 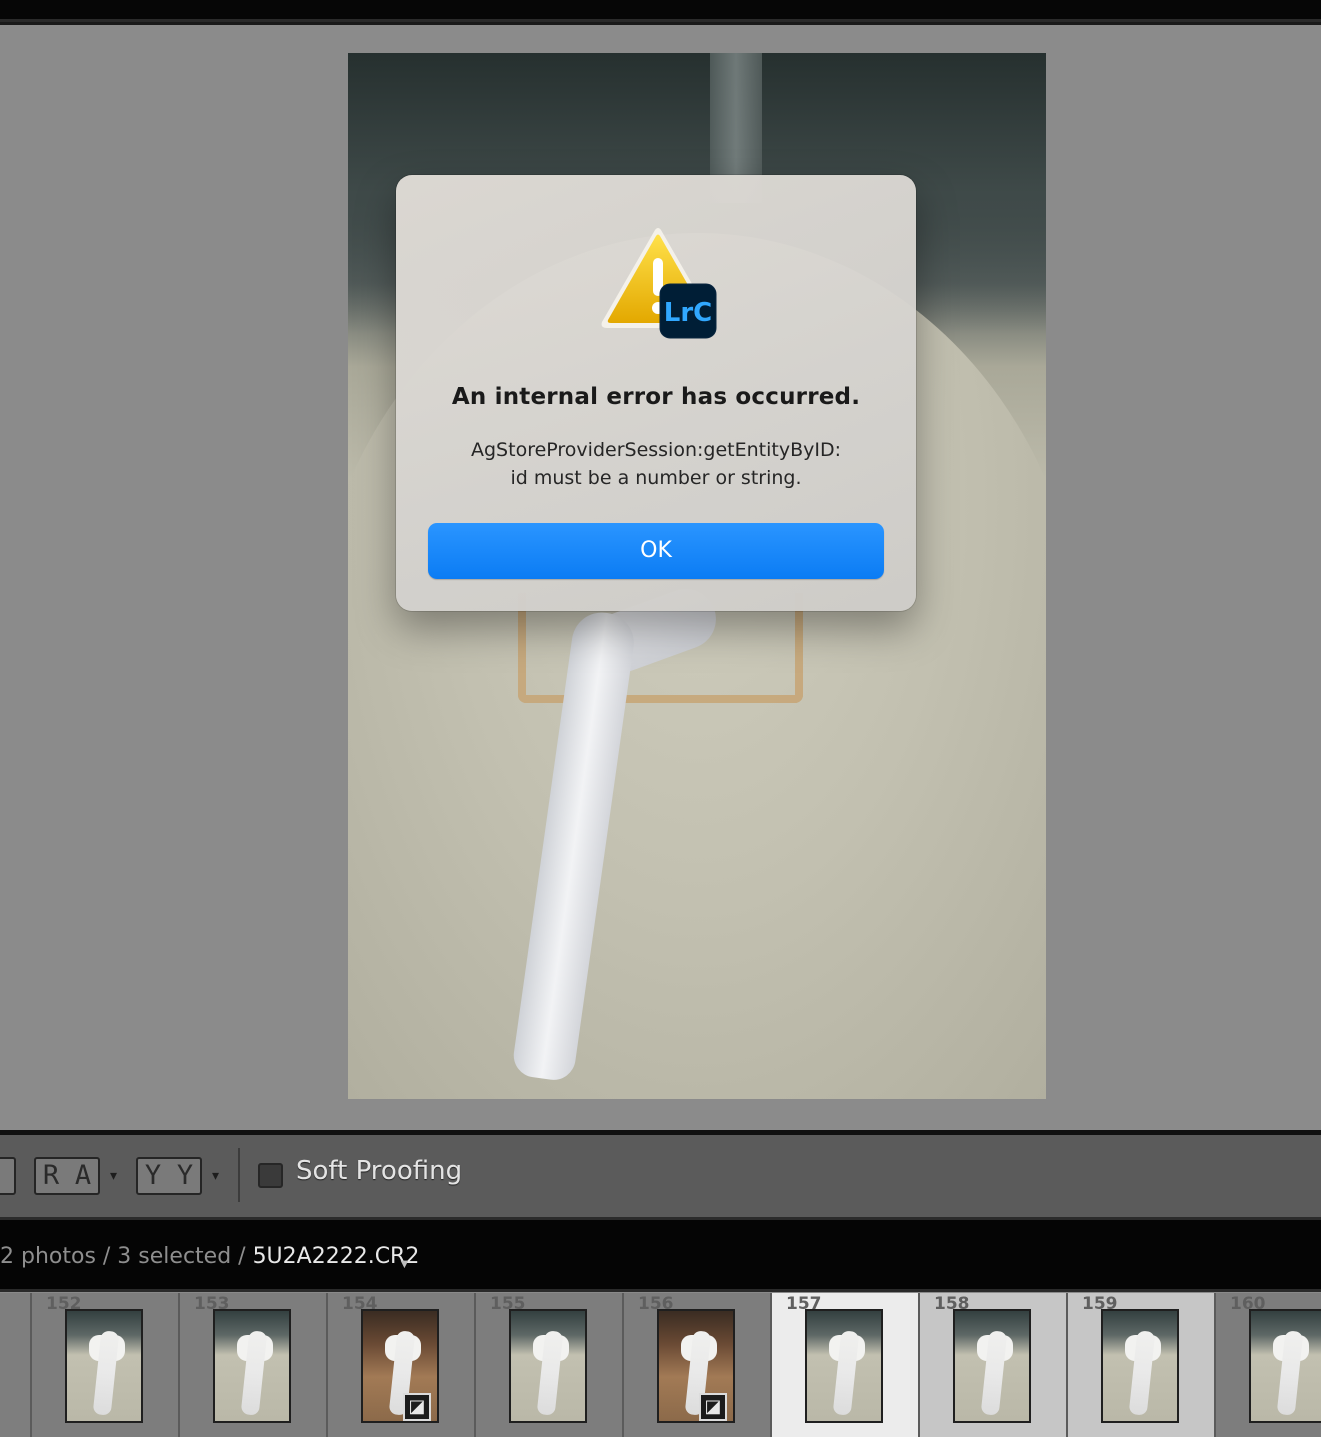 What do you see at coordinates (215, 1176) in the screenshot?
I see `yy-dropdown-icon: ▾` at bounding box center [215, 1176].